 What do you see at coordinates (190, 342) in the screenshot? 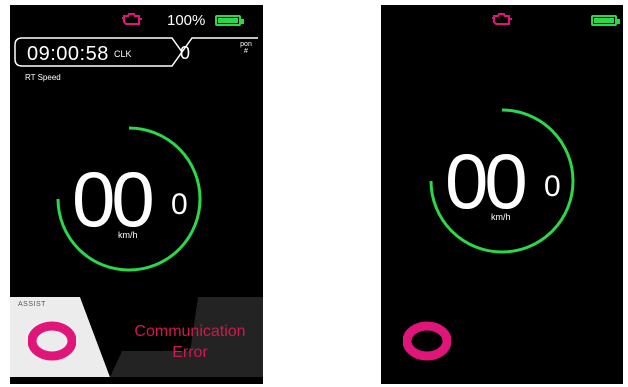
I see `communication-error: Communication Error` at bounding box center [190, 342].